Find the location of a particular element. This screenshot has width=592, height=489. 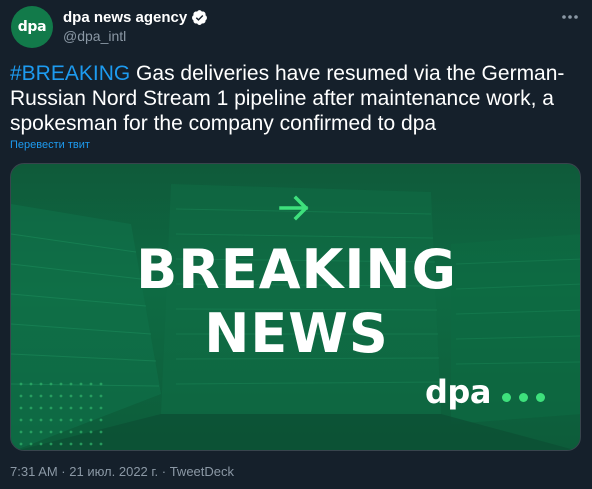

more-options-button is located at coordinates (570, 17).